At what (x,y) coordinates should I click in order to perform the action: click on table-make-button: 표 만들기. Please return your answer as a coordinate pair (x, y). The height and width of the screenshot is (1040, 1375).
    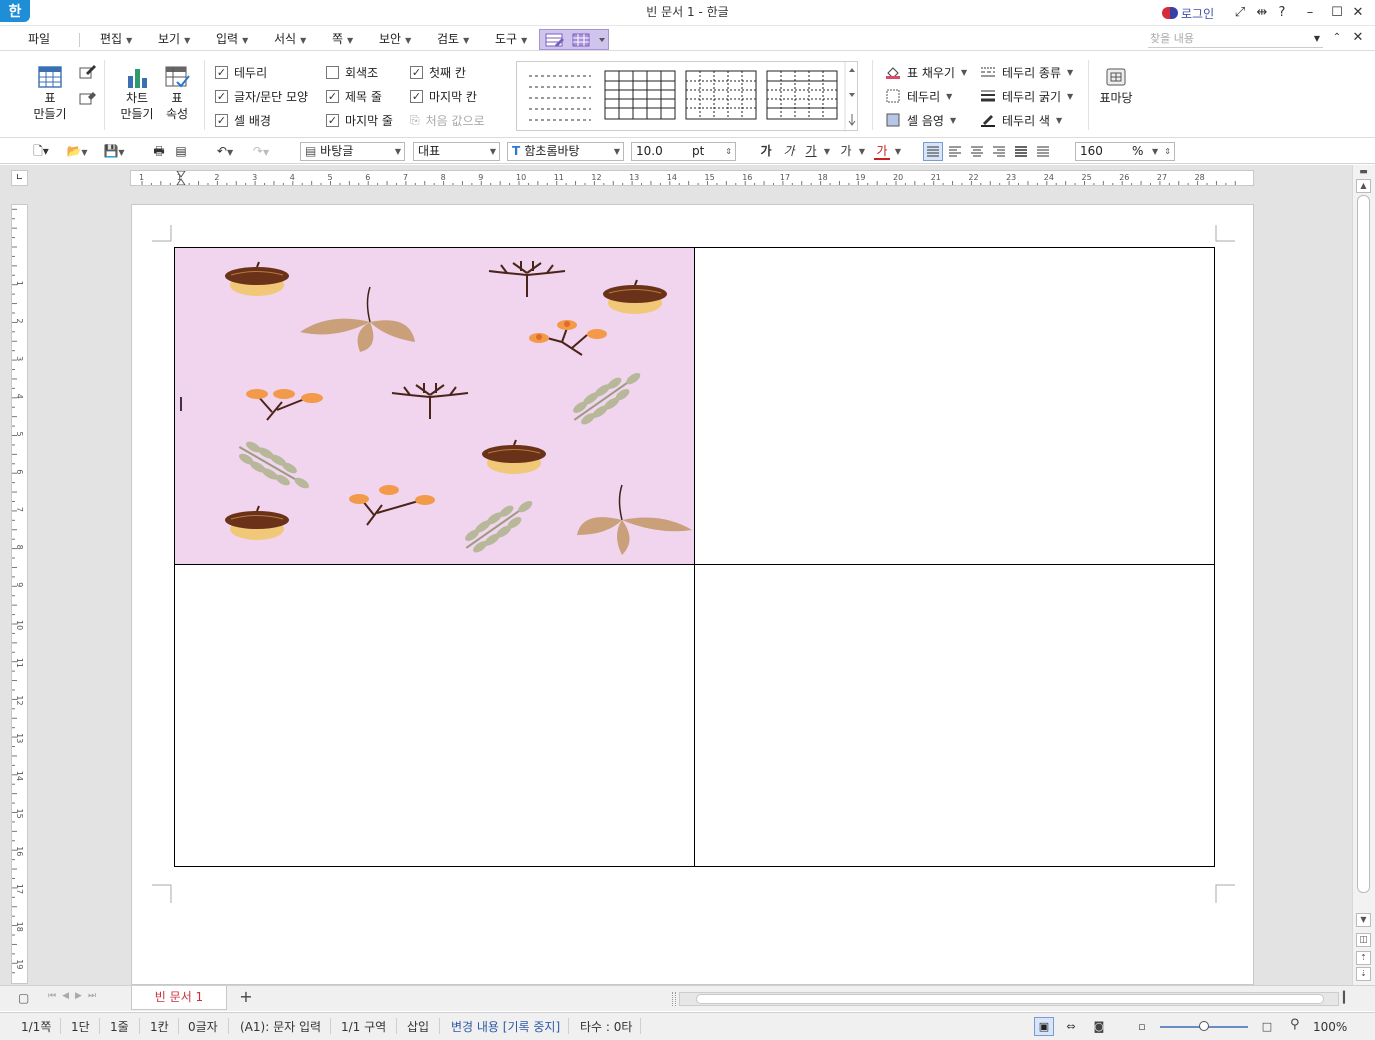
    Looking at the image, I should click on (50, 93).